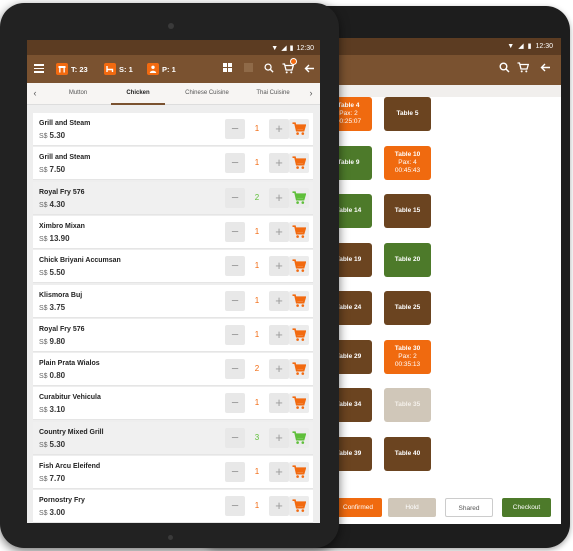  I want to click on table-pax: Pax: 2, so click(407, 356).